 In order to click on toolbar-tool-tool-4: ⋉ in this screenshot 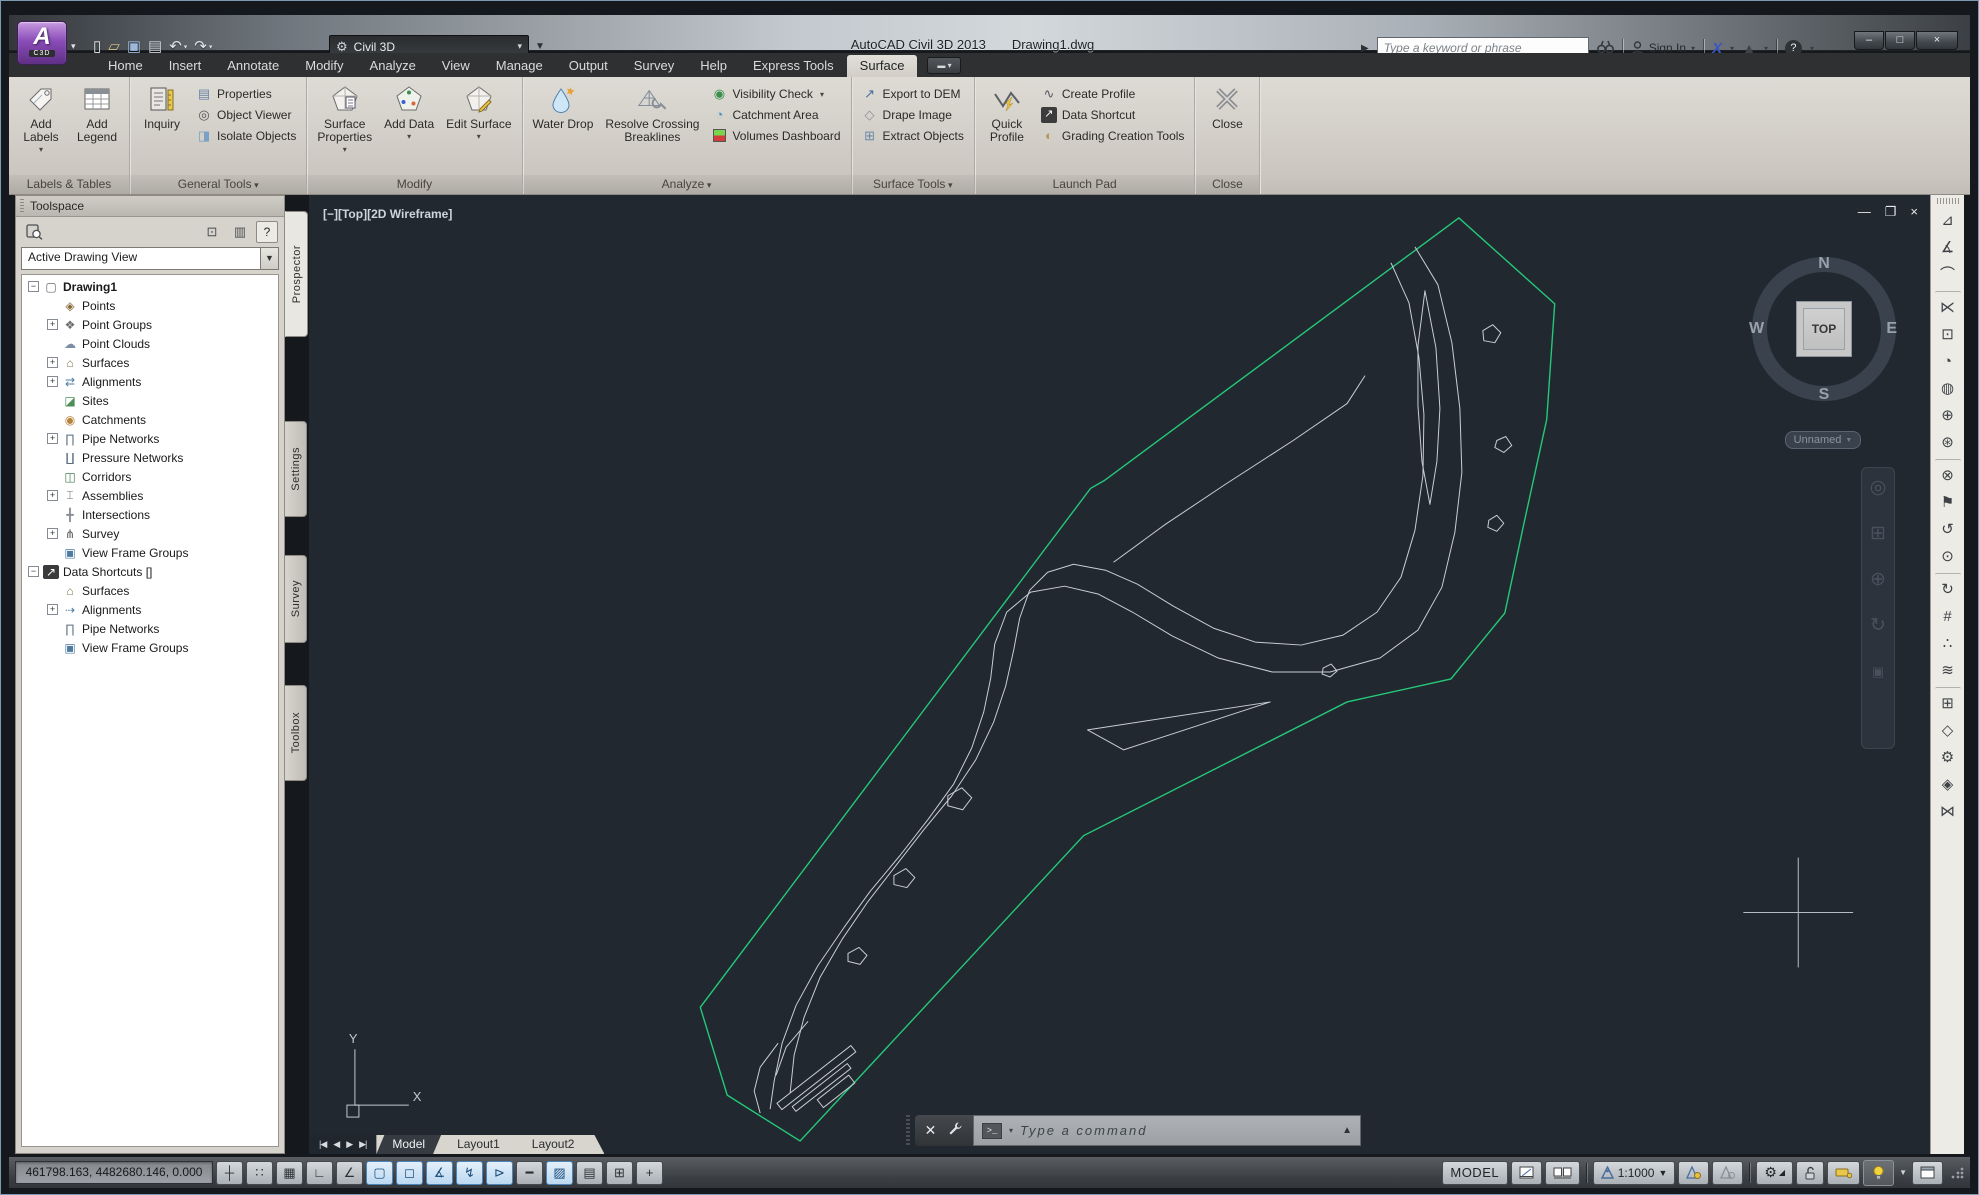, I will do `click(1947, 306)`.